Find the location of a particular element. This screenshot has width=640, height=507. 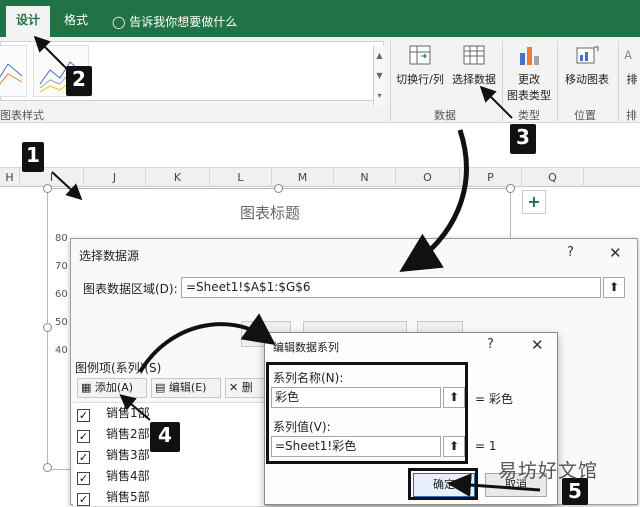

y-tick-label: 60 is located at coordinates (61, 294).